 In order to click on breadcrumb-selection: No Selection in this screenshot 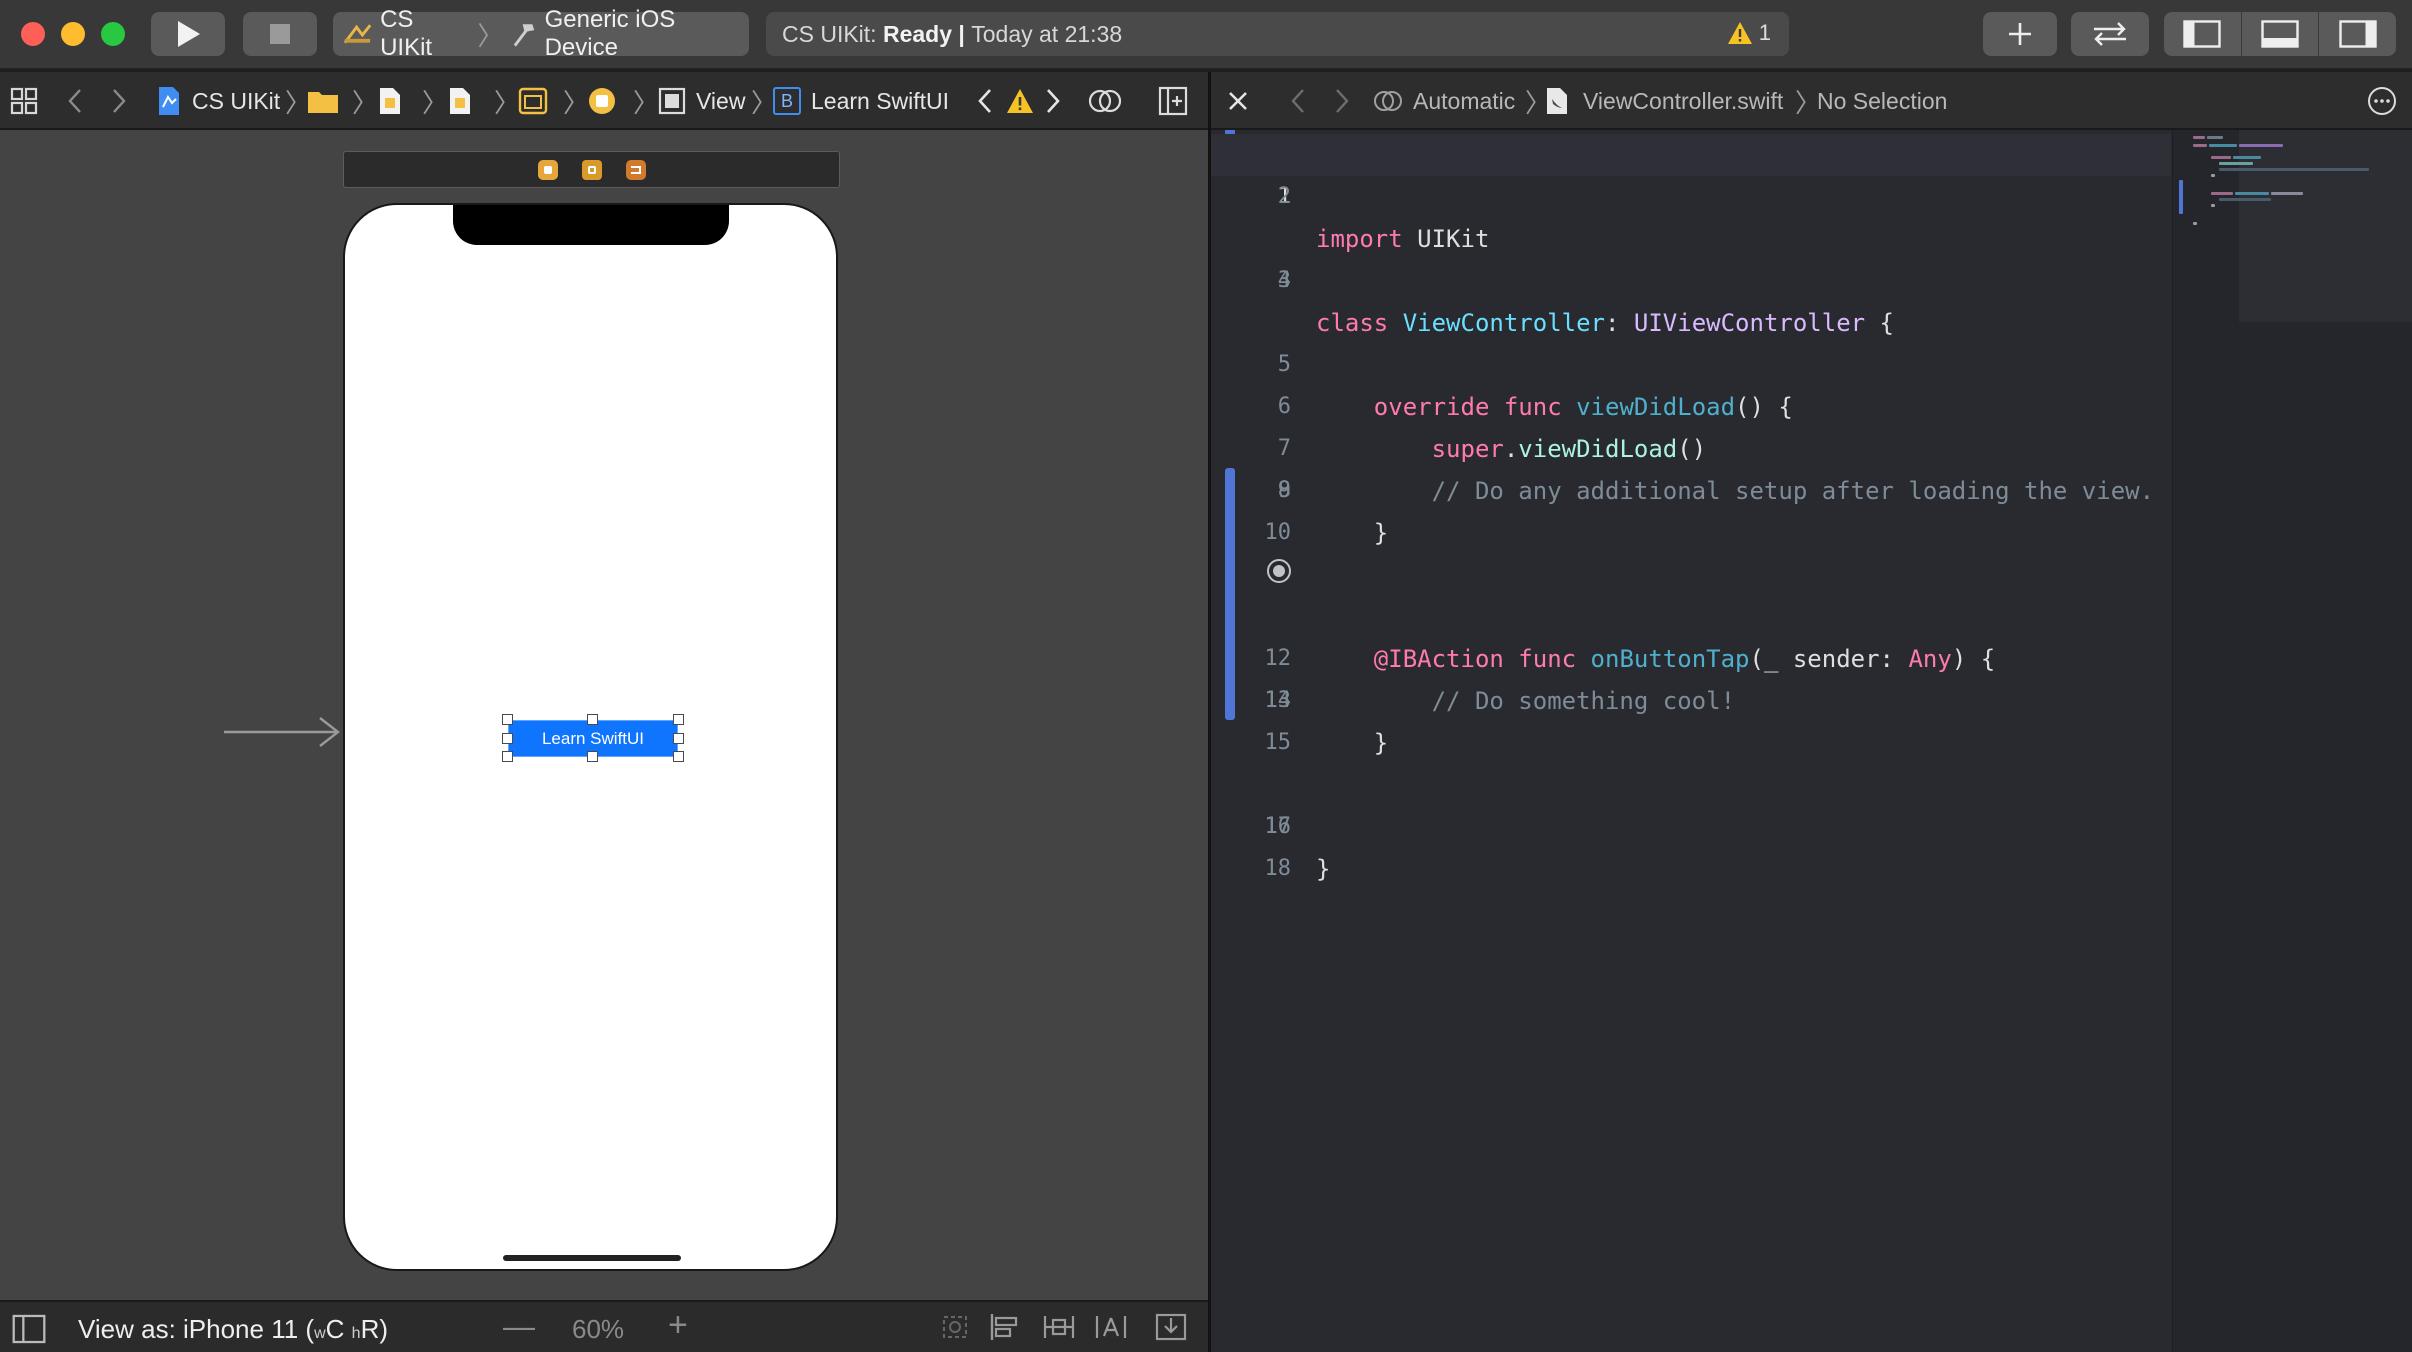, I will do `click(1882, 101)`.